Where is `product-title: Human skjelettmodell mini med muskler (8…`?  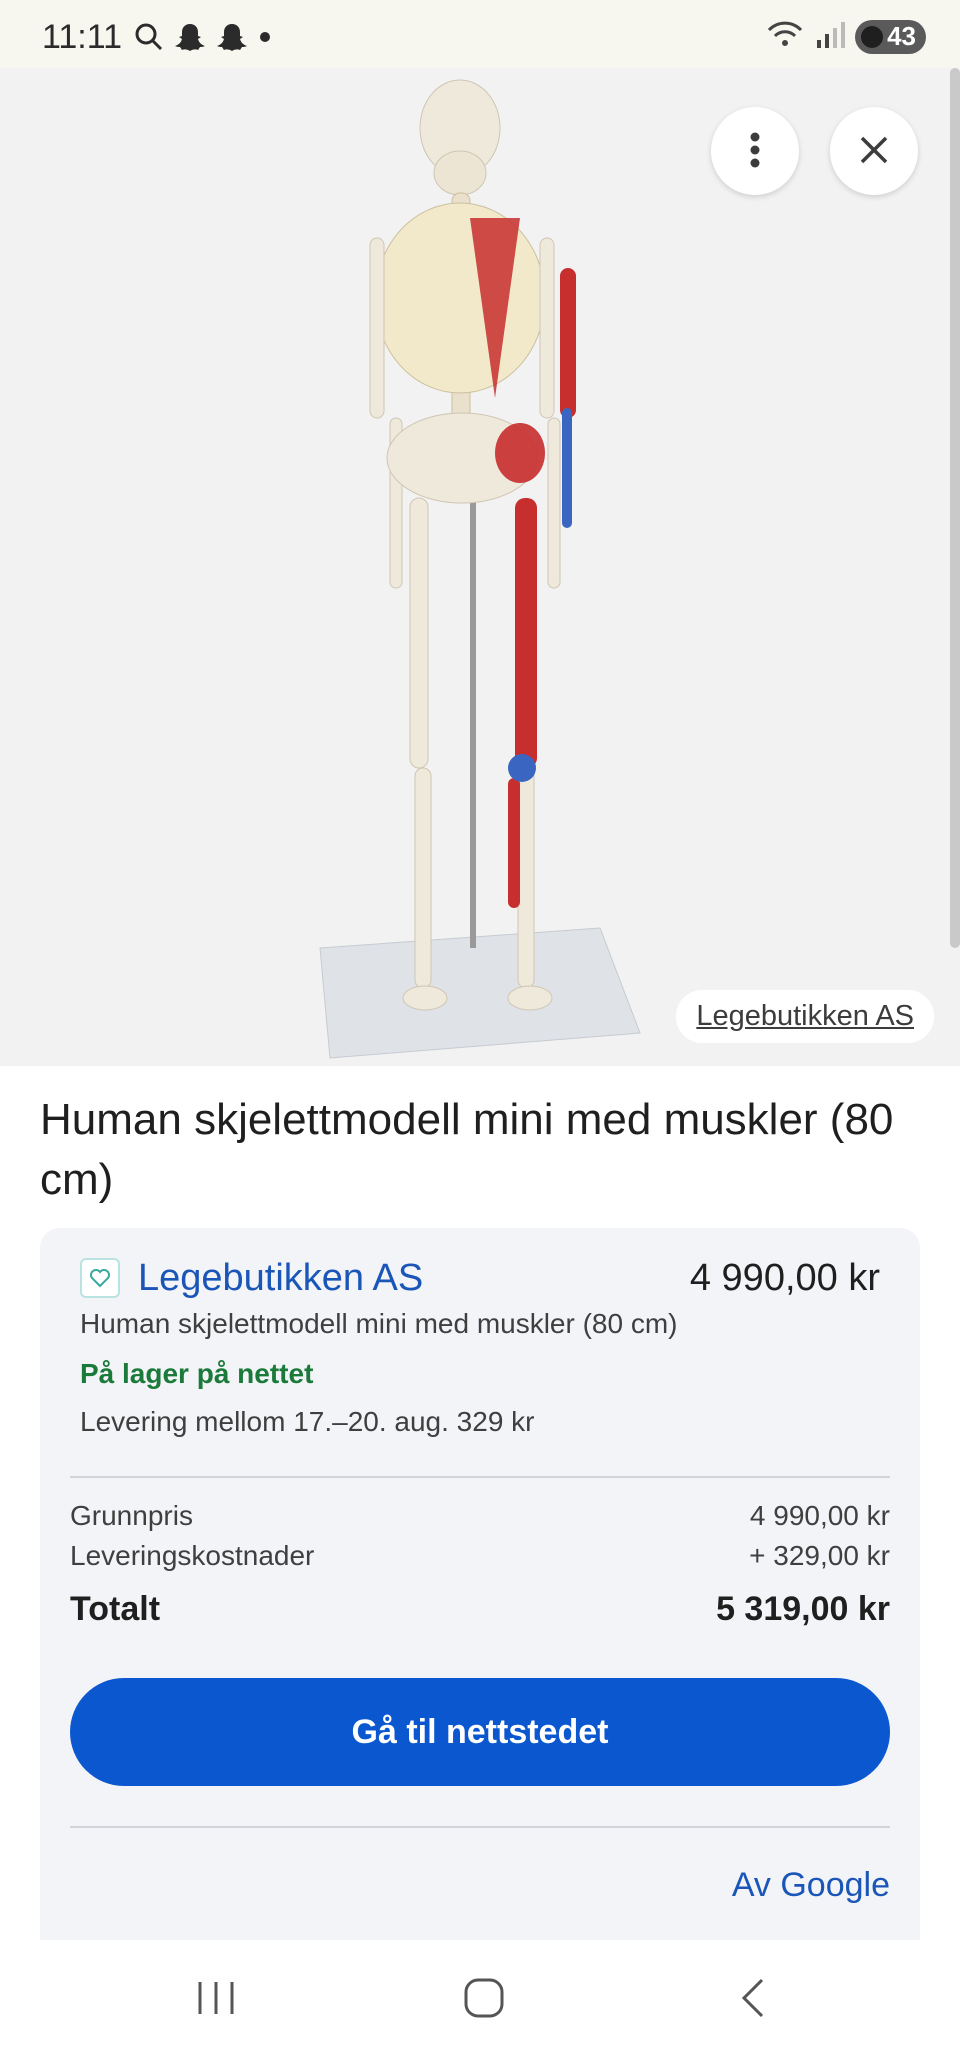
product-title: Human skjelettmodell mini med muskler (8… is located at coordinates (467, 1149).